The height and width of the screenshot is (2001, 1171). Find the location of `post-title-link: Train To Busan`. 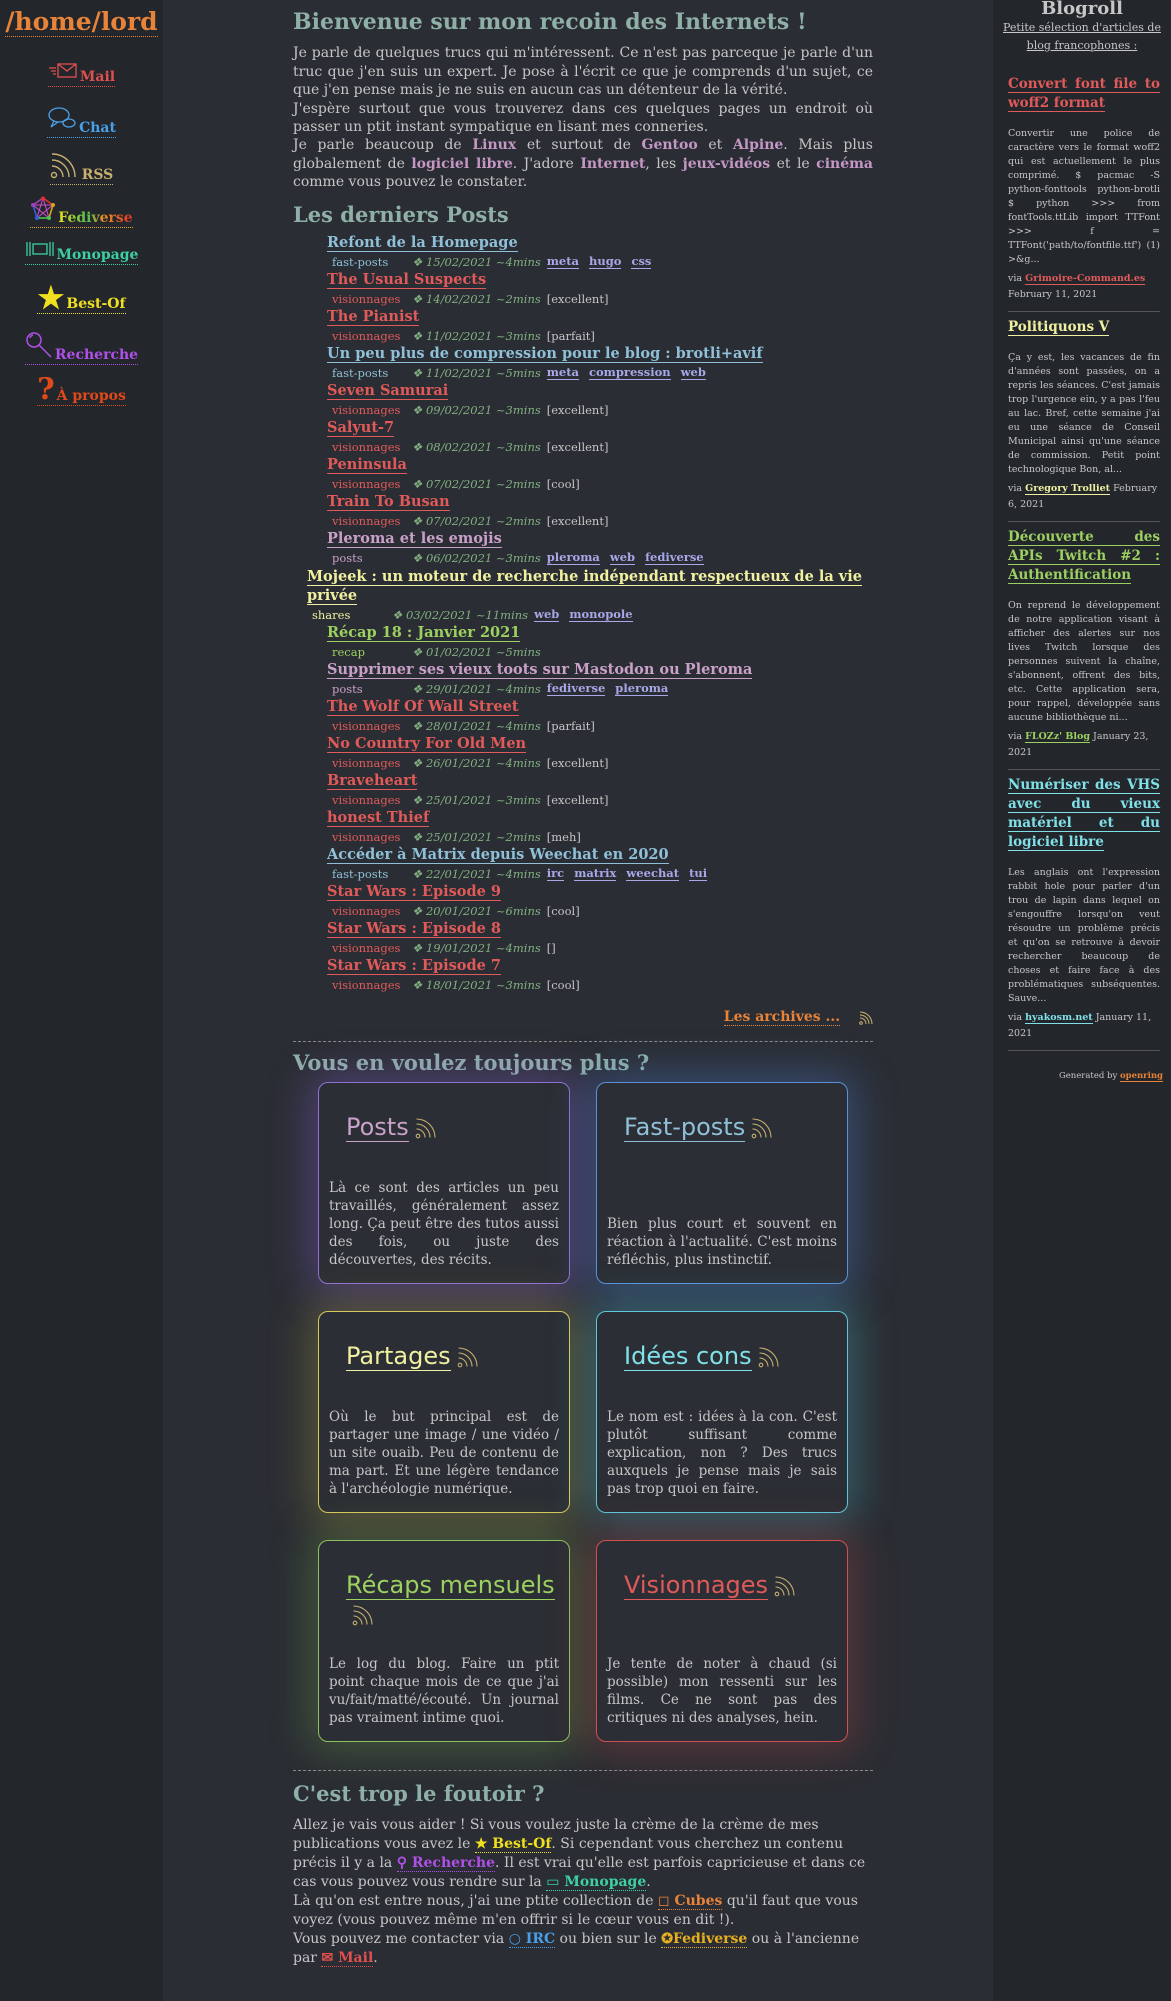

post-title-link: Train To Busan is located at coordinates (388, 502).